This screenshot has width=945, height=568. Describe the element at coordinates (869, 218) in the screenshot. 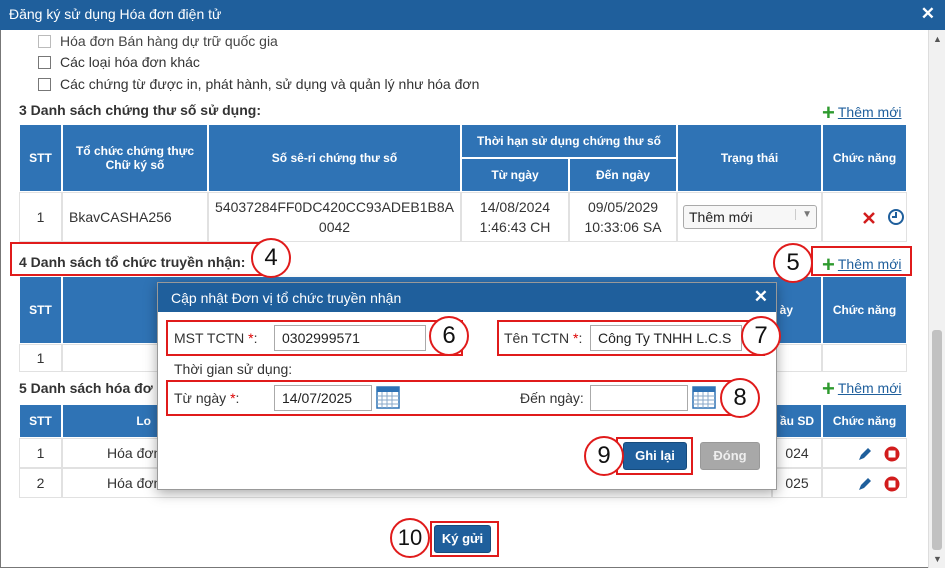

I see `delete-icon` at that location.